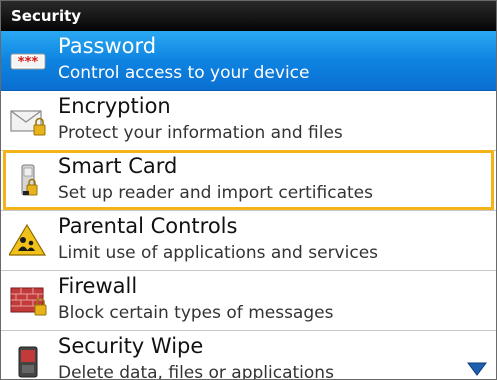 This screenshot has width=497, height=380. Describe the element at coordinates (29, 301) in the screenshot. I see `firewall-icon` at that location.